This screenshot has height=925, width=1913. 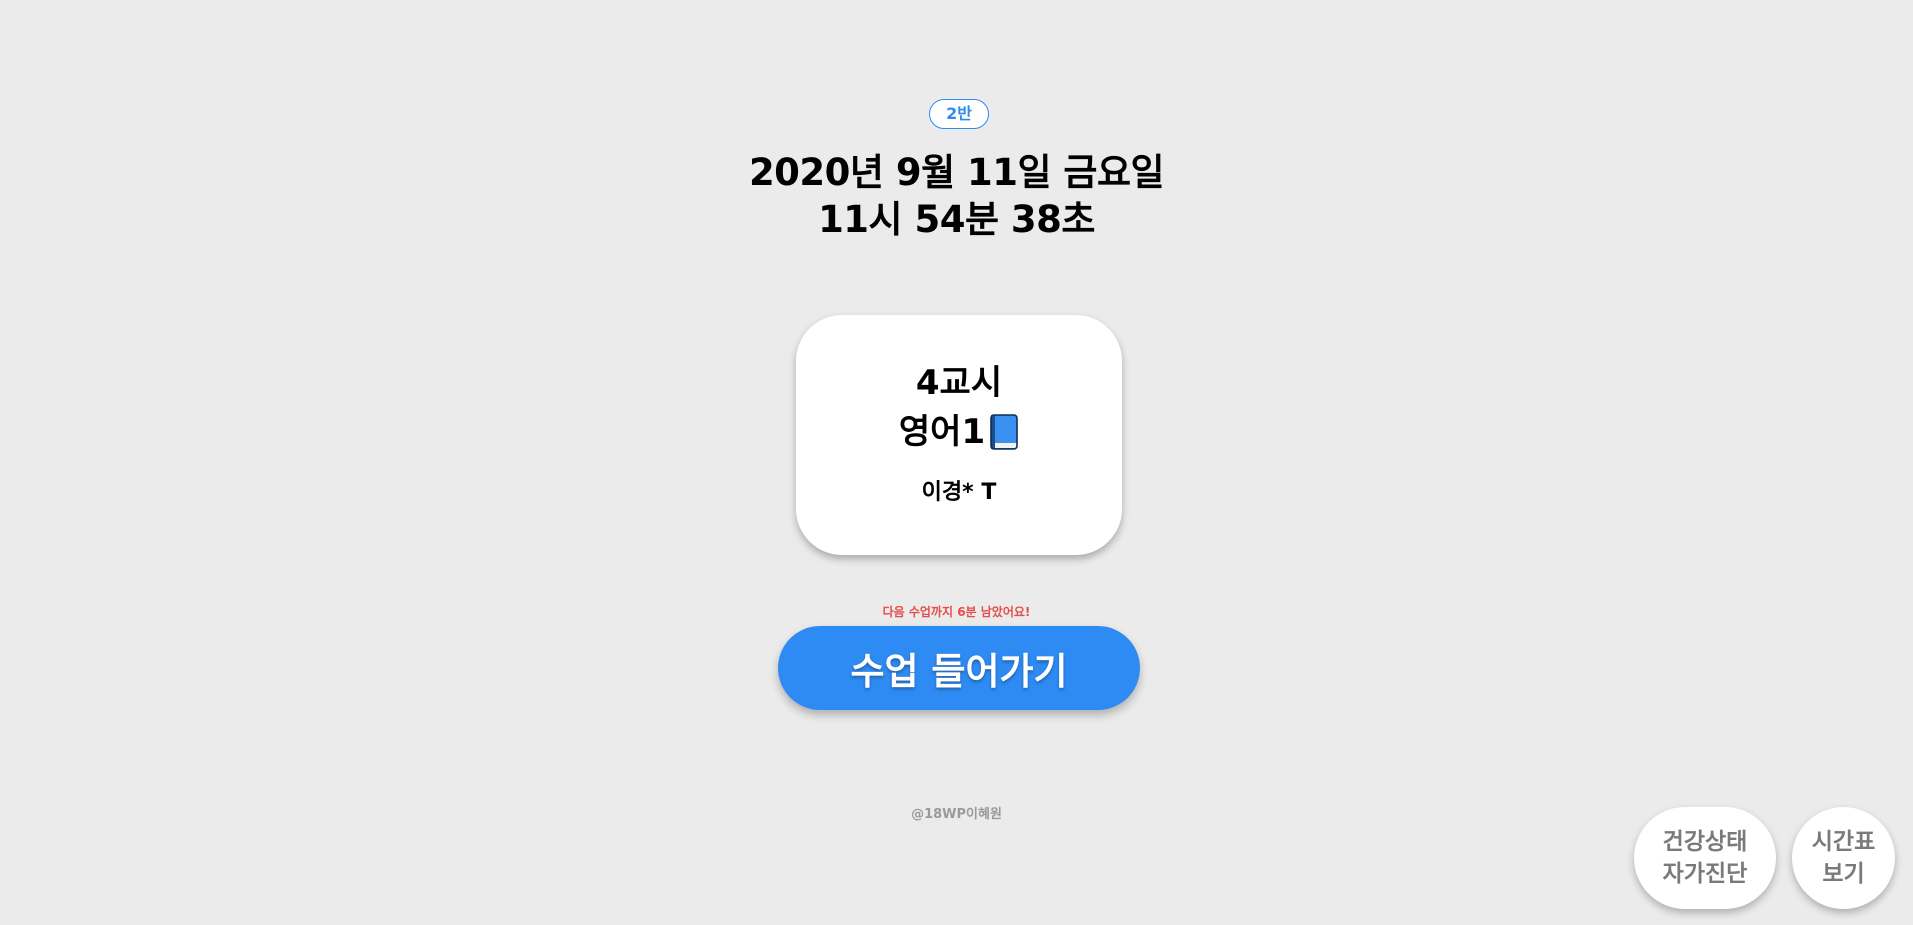 What do you see at coordinates (959, 668) in the screenshot?
I see `enter-class-button: 수업 들어가기` at bounding box center [959, 668].